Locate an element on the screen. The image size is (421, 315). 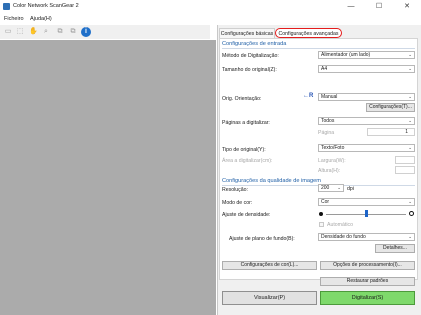
restore-defaults-button: Restaurar padrões is located at coordinates (367, 281).